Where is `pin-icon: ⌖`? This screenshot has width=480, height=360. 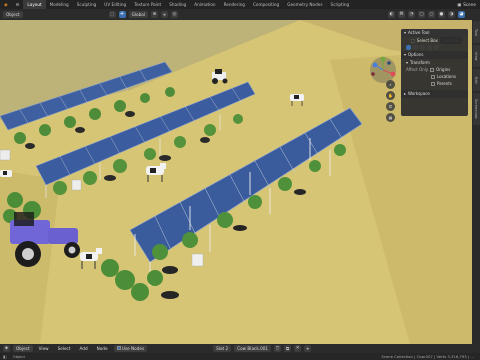
pin-icon: ⌖ is located at coordinates (308, 348).